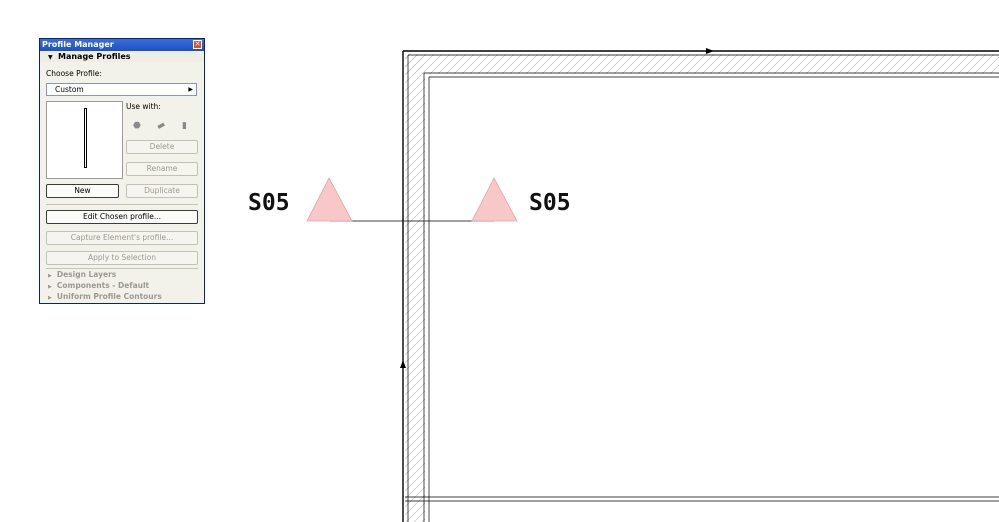  What do you see at coordinates (109, 296) in the screenshot?
I see `uniform-profile-contours-label: Uniform Profile Contours` at bounding box center [109, 296].